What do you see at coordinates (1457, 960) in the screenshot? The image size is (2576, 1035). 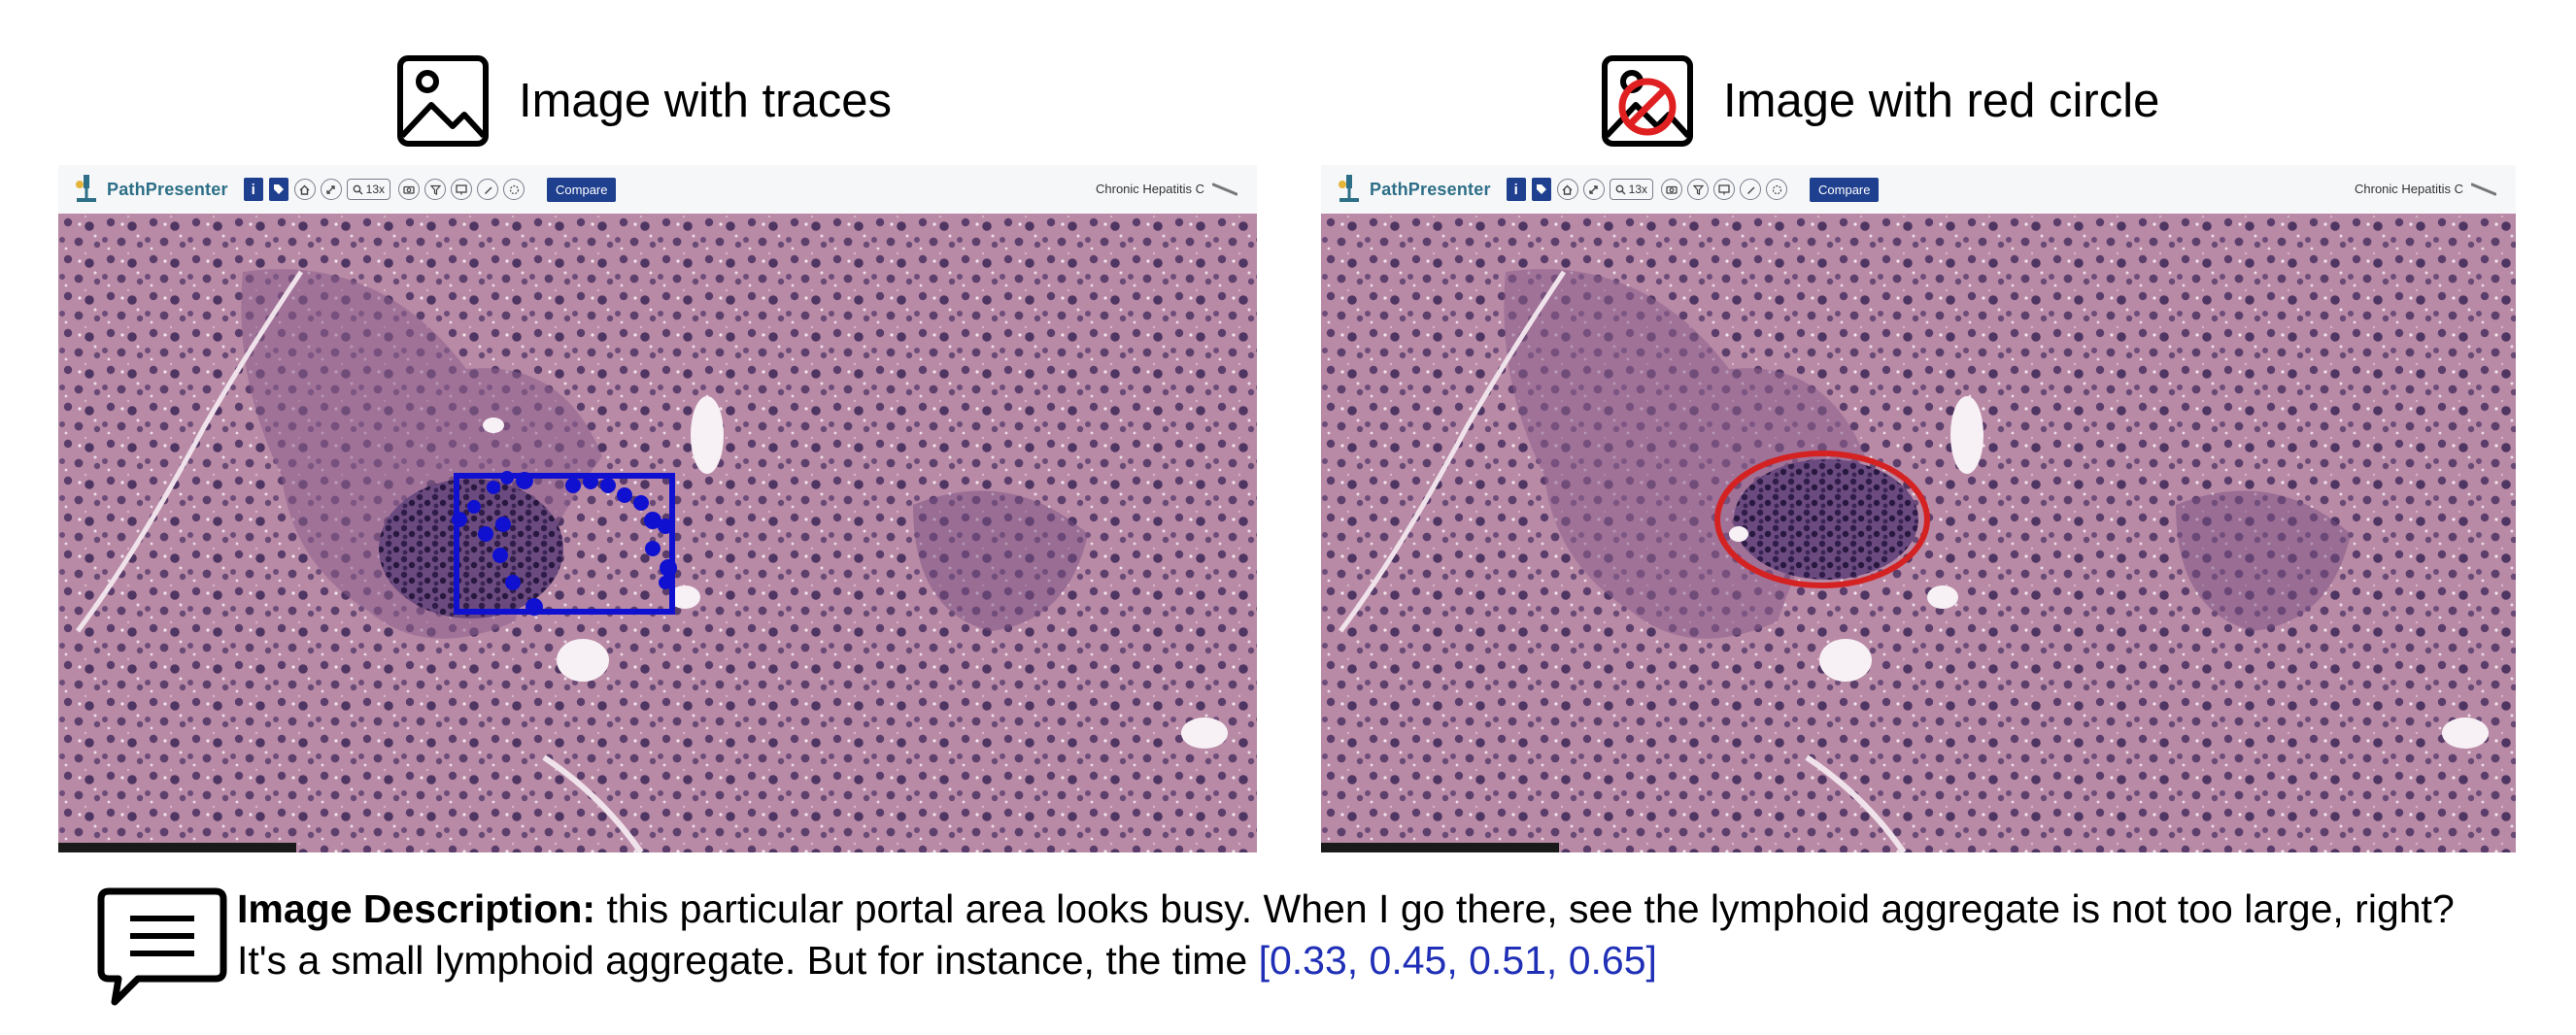 I see `trace-coordinates: [0.33, 0.45, 0.51, 0.65]` at bounding box center [1457, 960].